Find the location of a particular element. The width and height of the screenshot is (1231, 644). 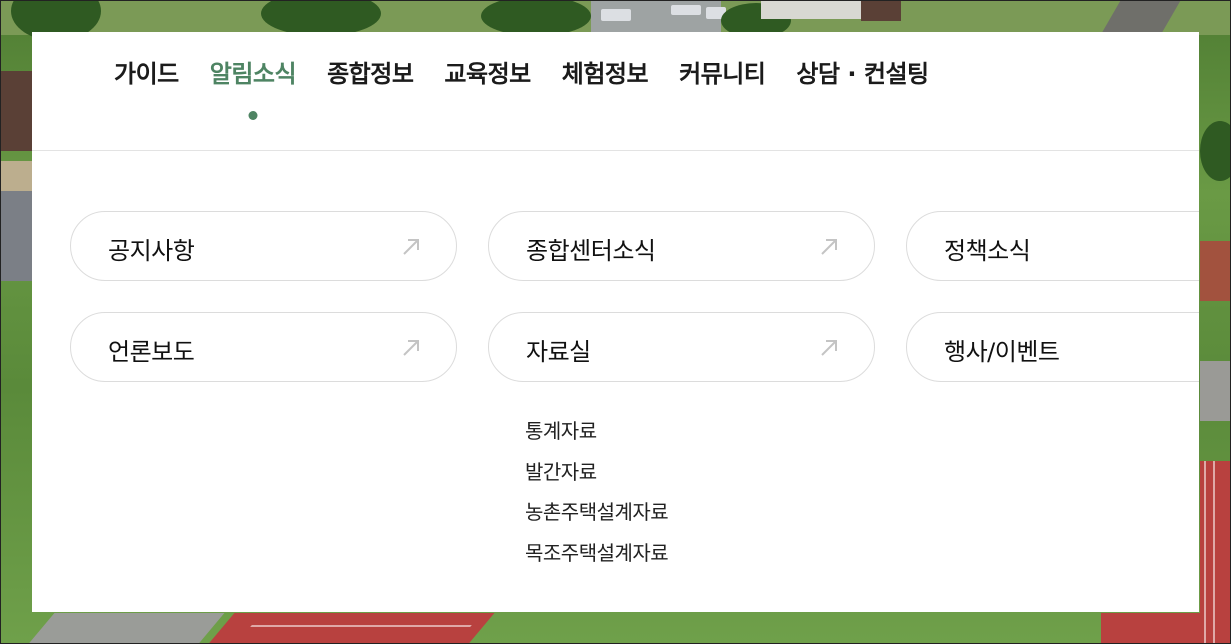

card-press: 언론보도 is located at coordinates (263, 347).